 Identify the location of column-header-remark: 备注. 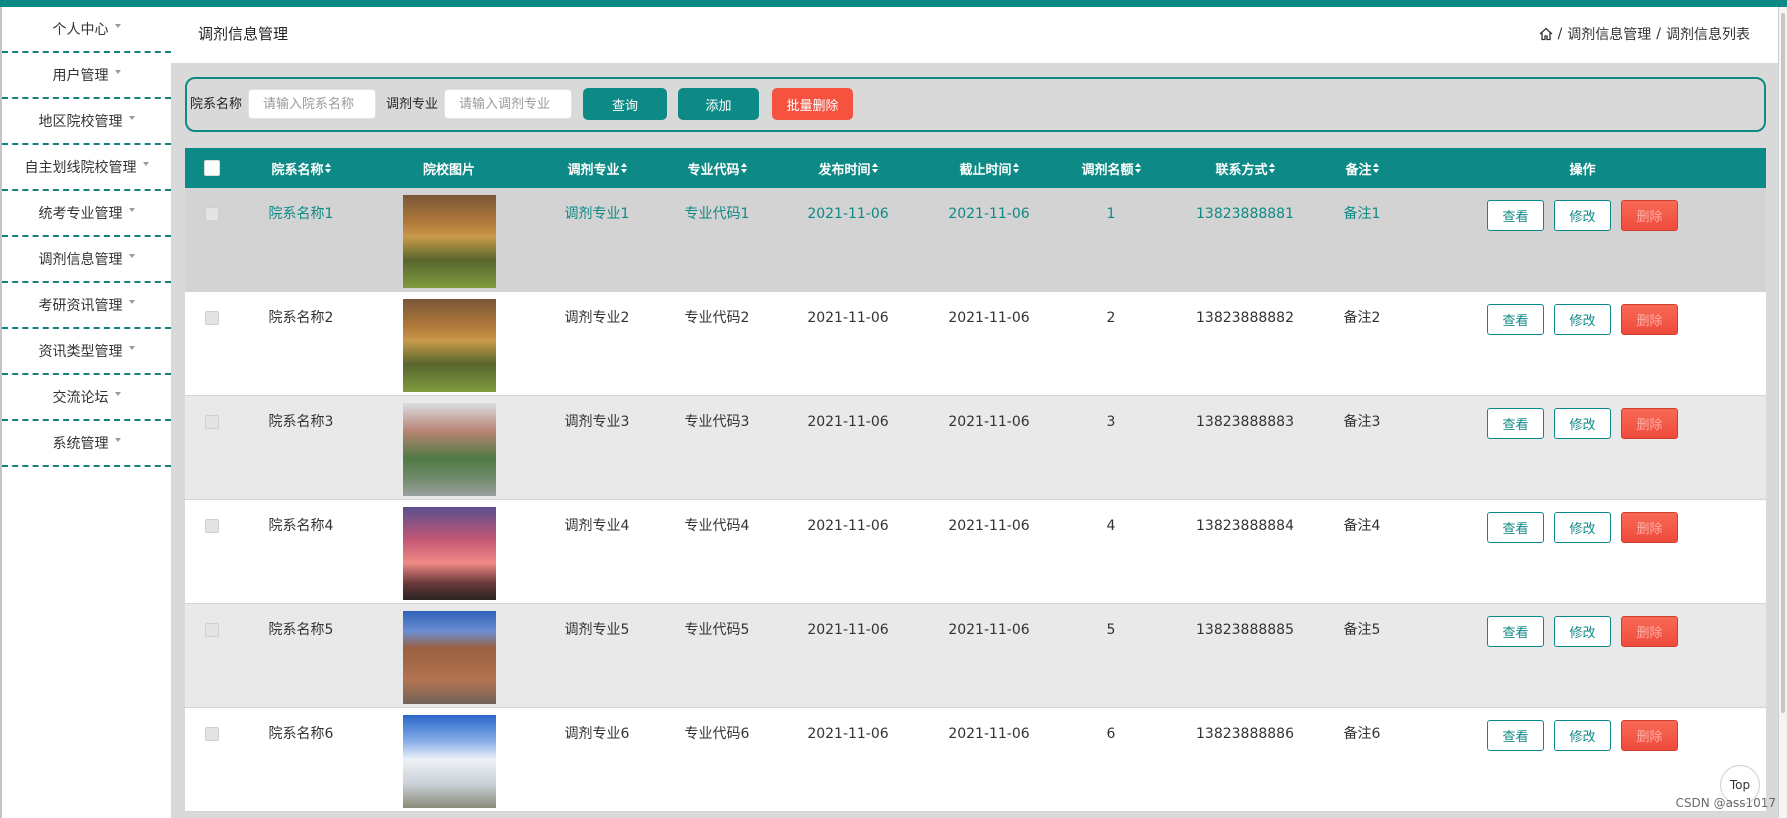
(1362, 168).